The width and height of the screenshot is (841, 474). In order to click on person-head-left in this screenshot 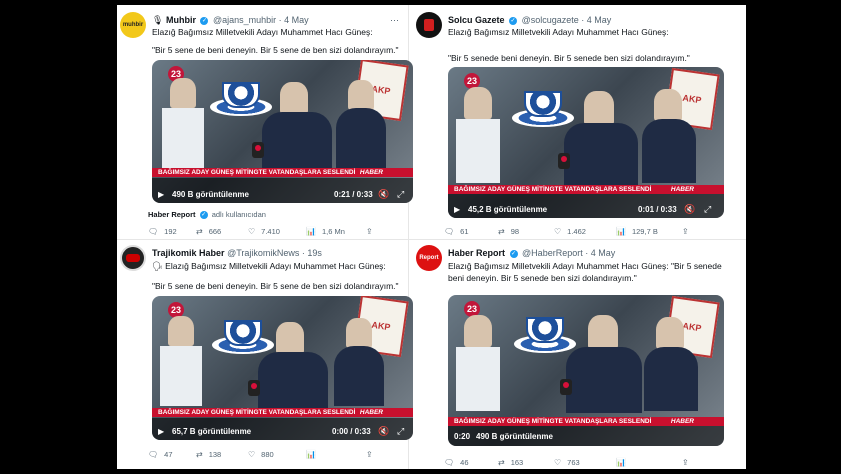, I will do `click(478, 103)`.